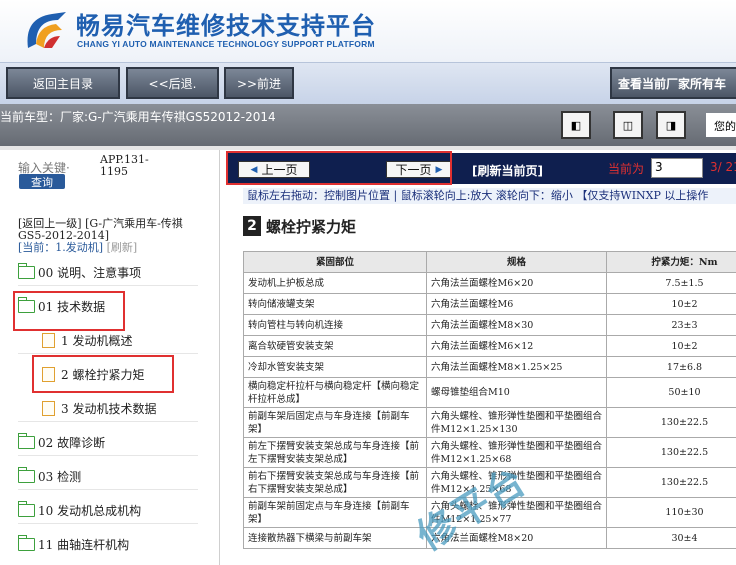 The height and width of the screenshot is (565, 736). Describe the element at coordinates (259, 83) in the screenshot. I see `forward-button: >>前进` at that location.